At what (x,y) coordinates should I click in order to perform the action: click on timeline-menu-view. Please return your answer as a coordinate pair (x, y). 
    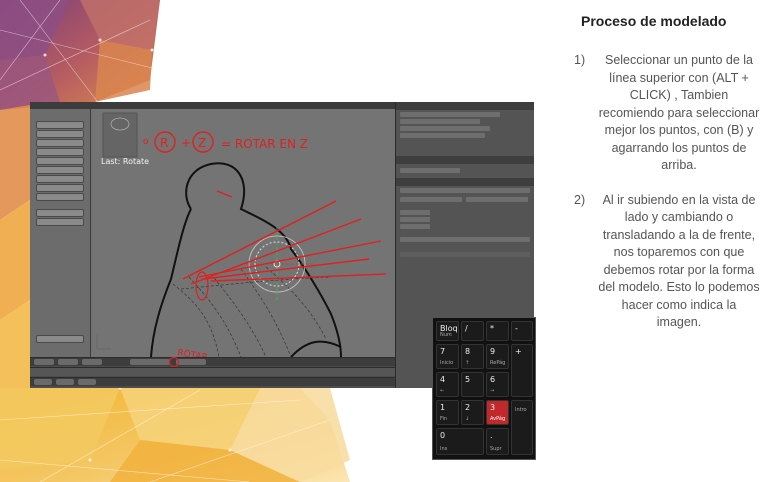
    Looking at the image, I should click on (43, 382).